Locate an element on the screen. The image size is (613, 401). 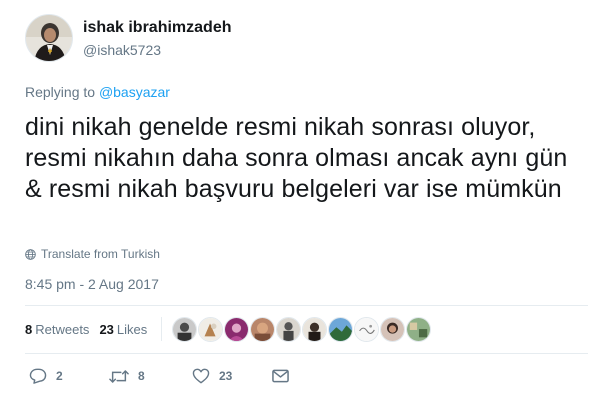
globe-icon is located at coordinates (30, 254).